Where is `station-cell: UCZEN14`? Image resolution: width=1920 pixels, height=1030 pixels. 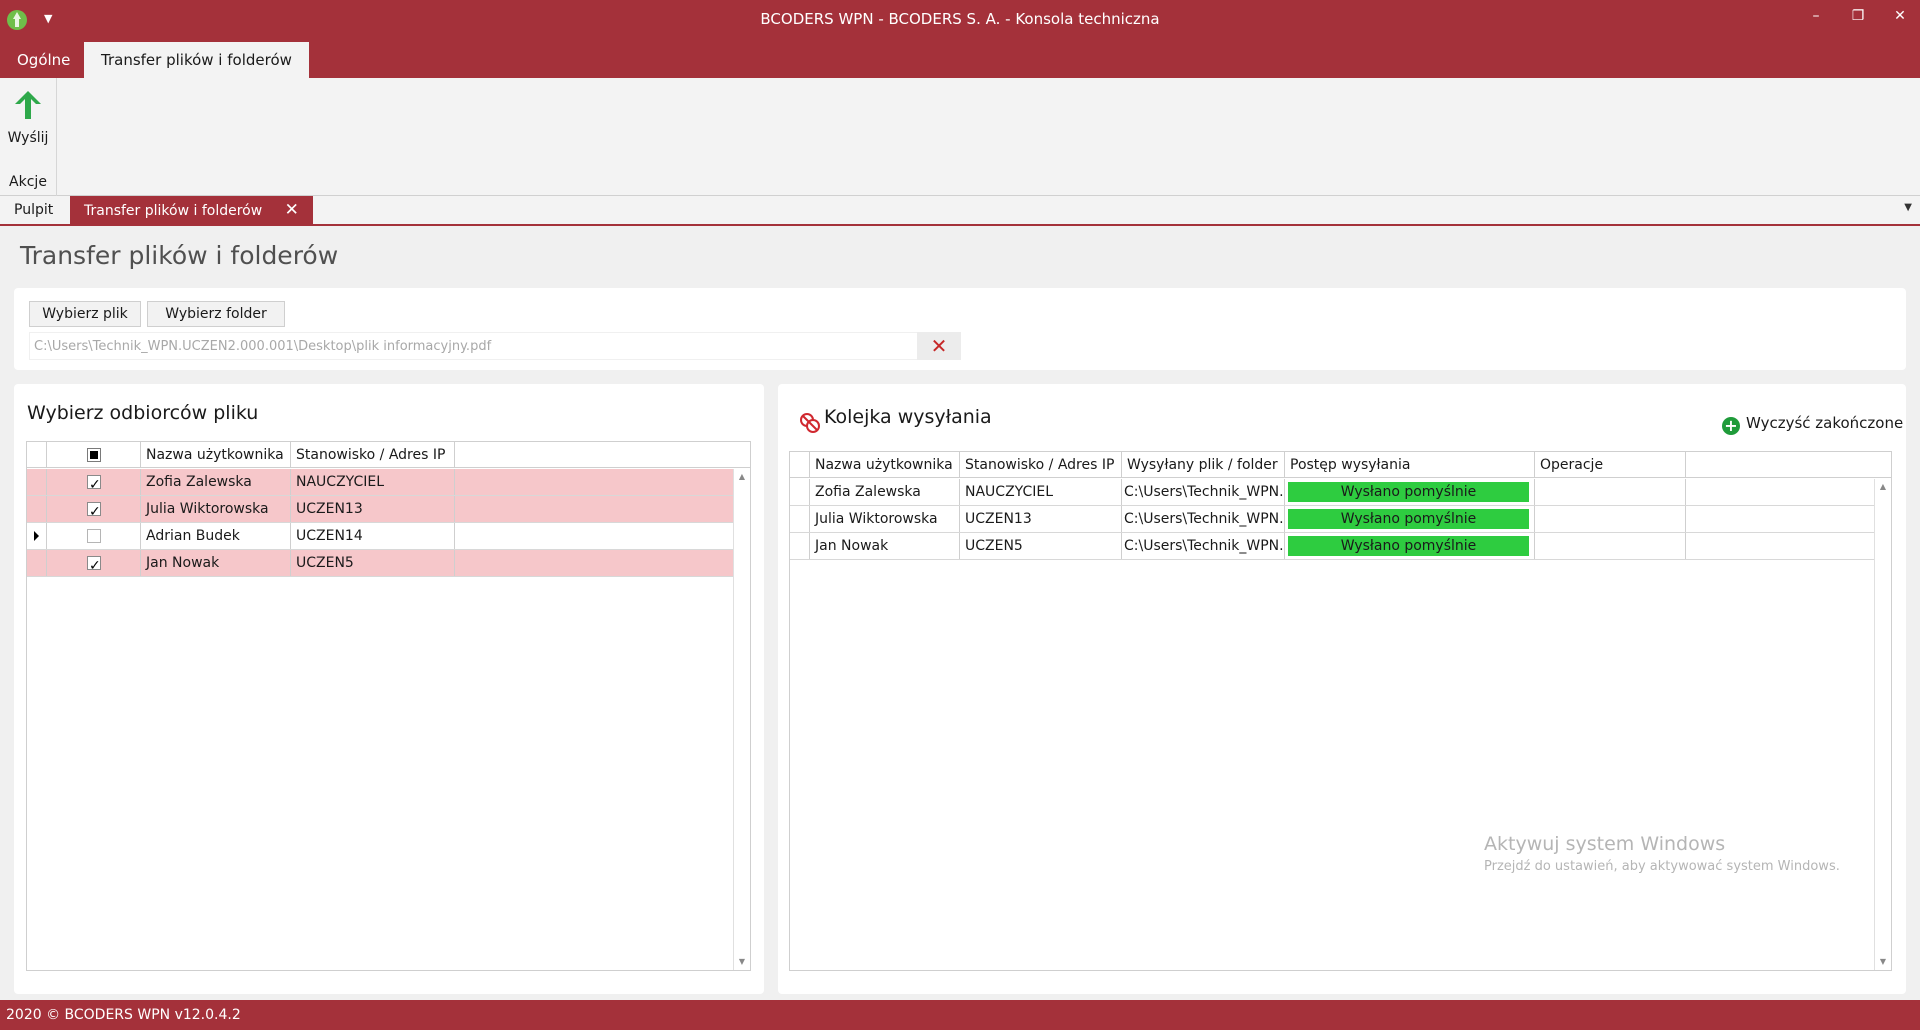
station-cell: UCZEN14 is located at coordinates (373, 536).